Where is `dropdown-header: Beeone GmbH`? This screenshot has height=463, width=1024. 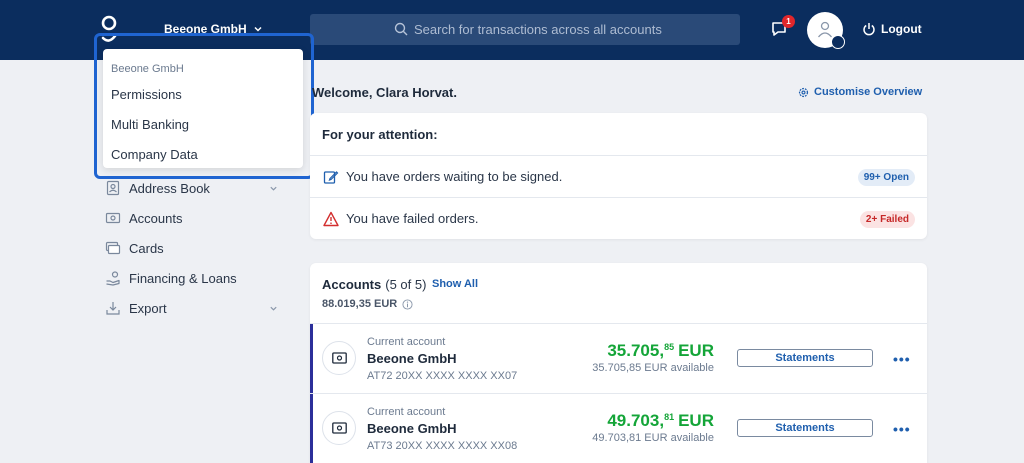 dropdown-header: Beeone GmbH is located at coordinates (147, 69).